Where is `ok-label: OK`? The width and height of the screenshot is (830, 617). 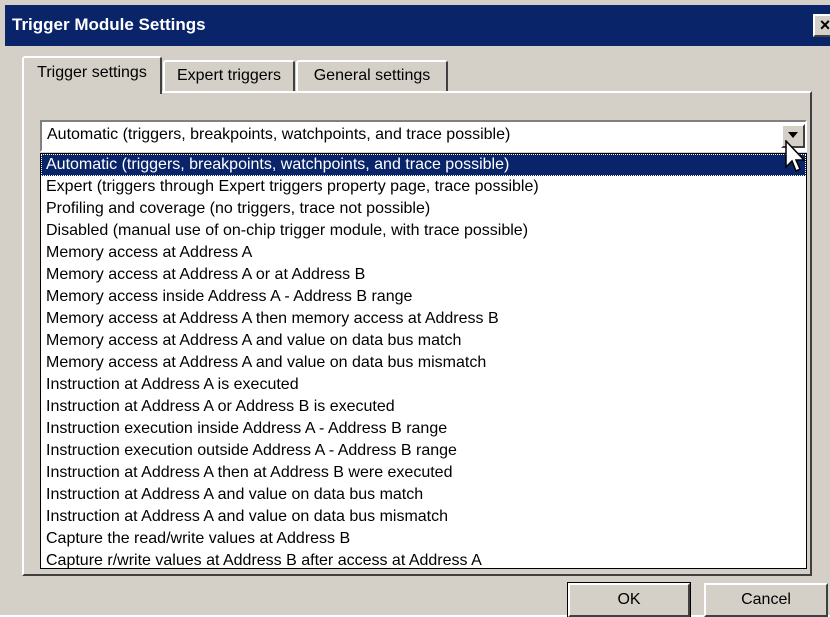 ok-label: OK is located at coordinates (629, 599).